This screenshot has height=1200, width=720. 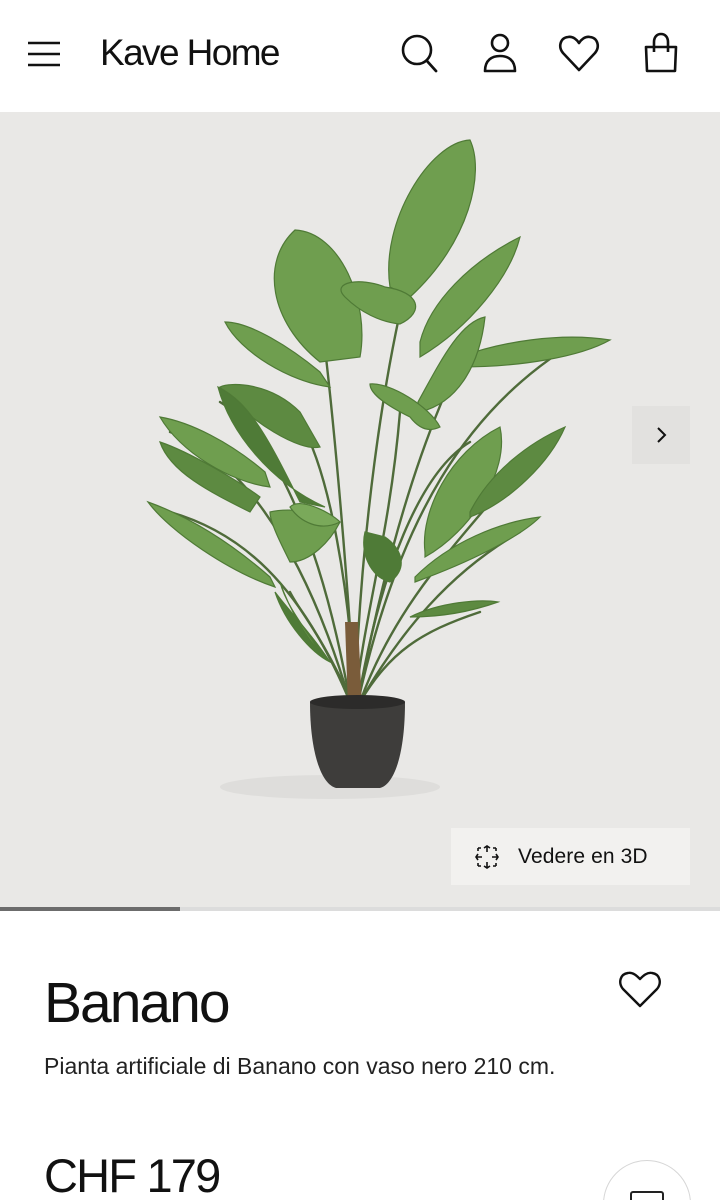 What do you see at coordinates (190, 53) in the screenshot?
I see `brand-logo: Kave Home` at bounding box center [190, 53].